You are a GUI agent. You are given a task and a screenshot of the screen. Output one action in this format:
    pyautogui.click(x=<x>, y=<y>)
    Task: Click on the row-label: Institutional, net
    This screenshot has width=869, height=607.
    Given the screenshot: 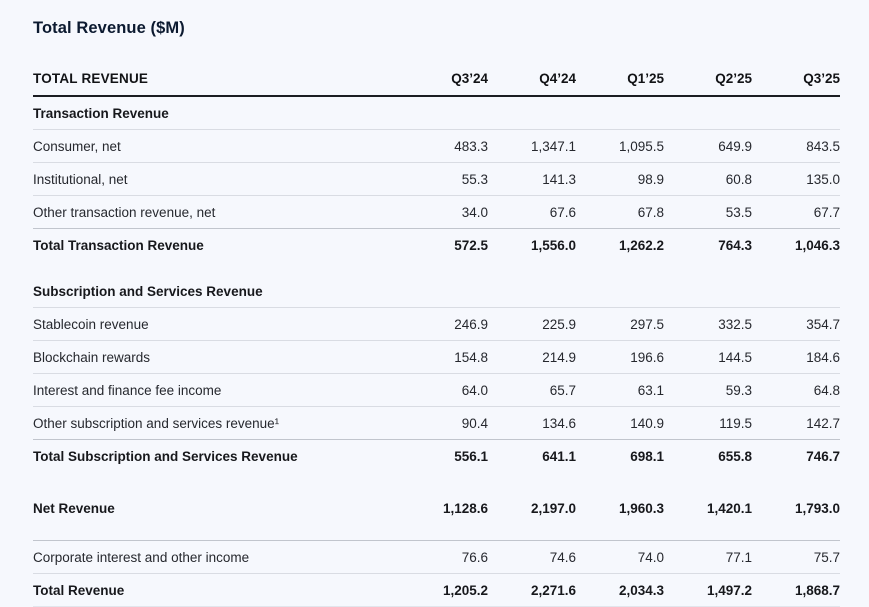 What is the action you would take?
    pyautogui.click(x=80, y=179)
    